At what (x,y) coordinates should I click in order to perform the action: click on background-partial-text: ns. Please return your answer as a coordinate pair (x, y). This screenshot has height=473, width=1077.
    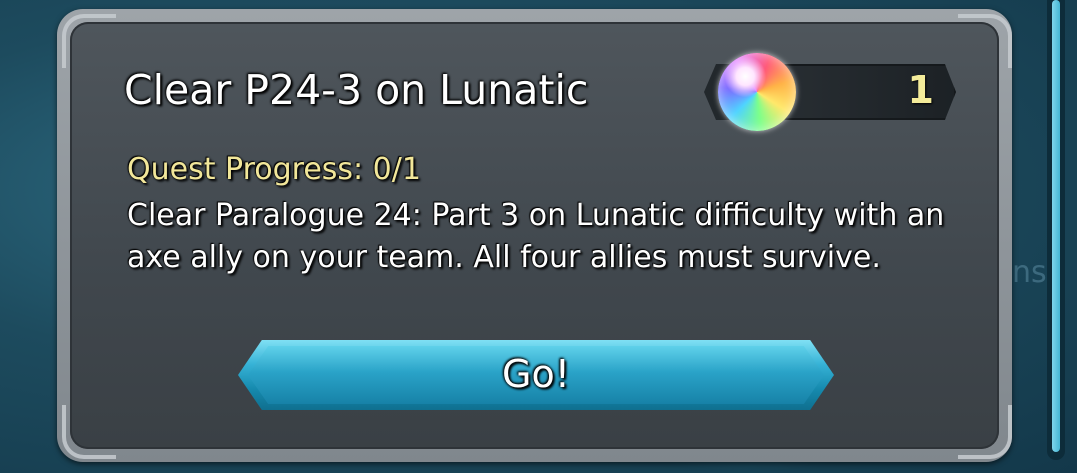
    Looking at the image, I should click on (1029, 272).